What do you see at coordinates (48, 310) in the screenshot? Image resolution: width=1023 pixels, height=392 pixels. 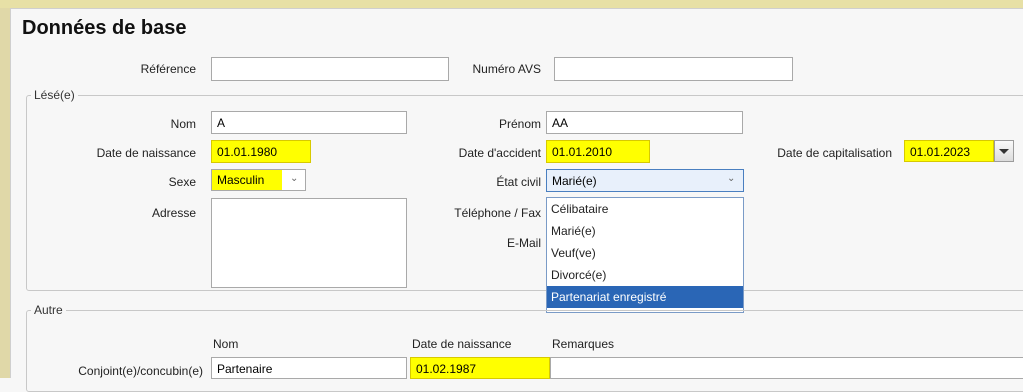 I see `autre-group-title: Autre` at bounding box center [48, 310].